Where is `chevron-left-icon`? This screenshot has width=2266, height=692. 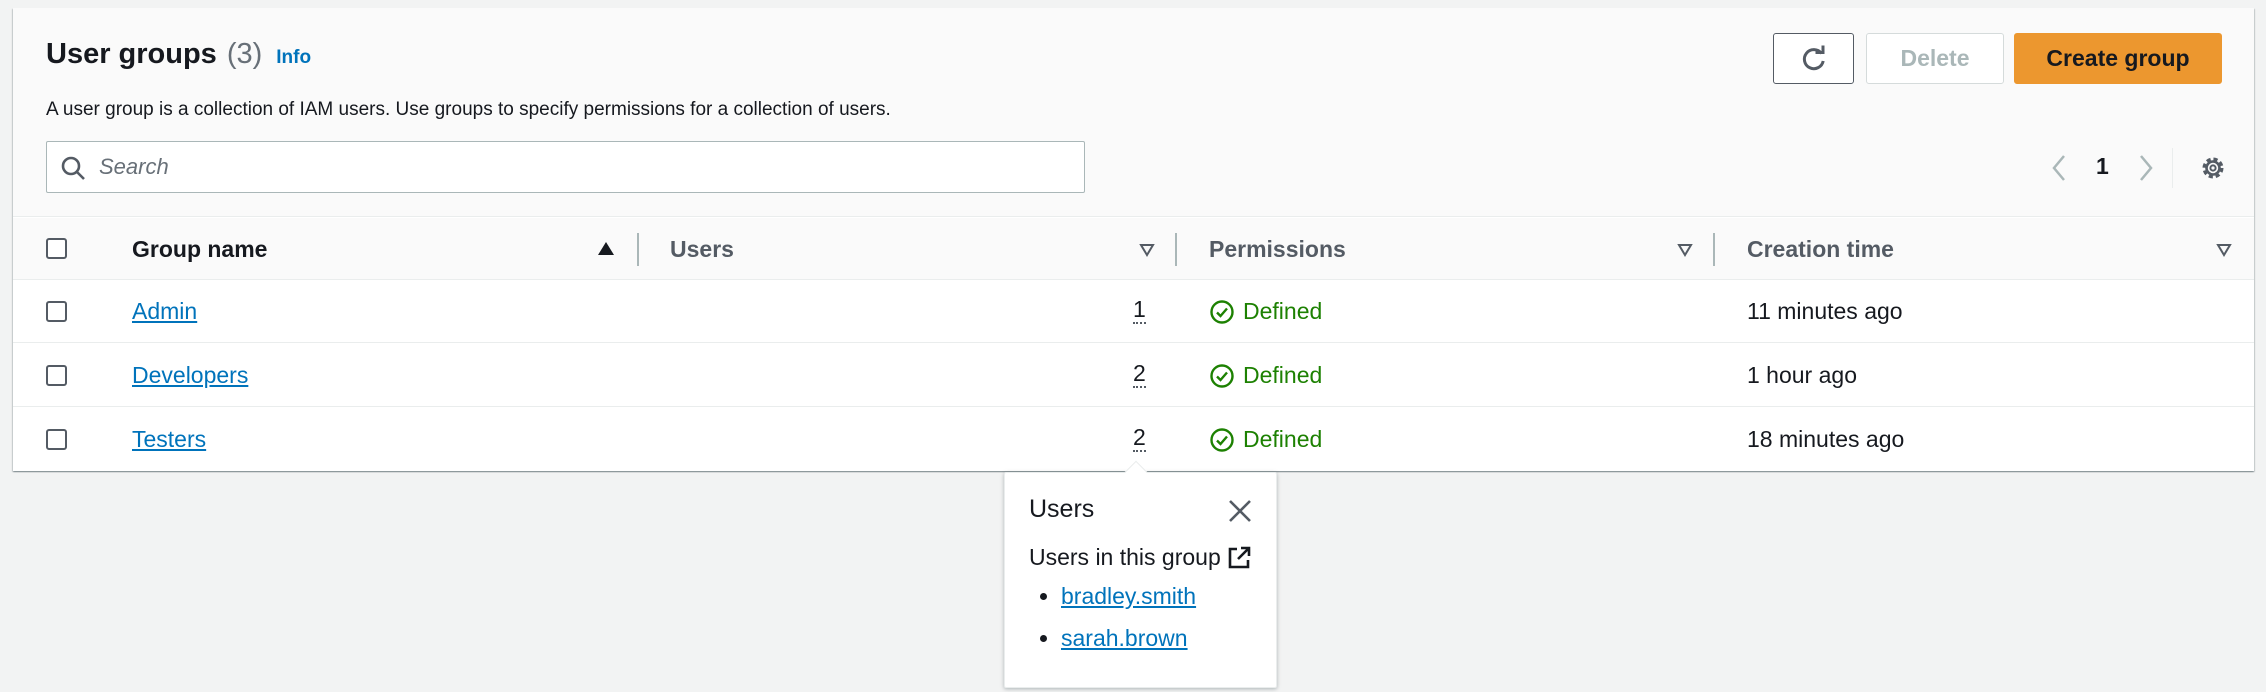 chevron-left-icon is located at coordinates (2059, 168).